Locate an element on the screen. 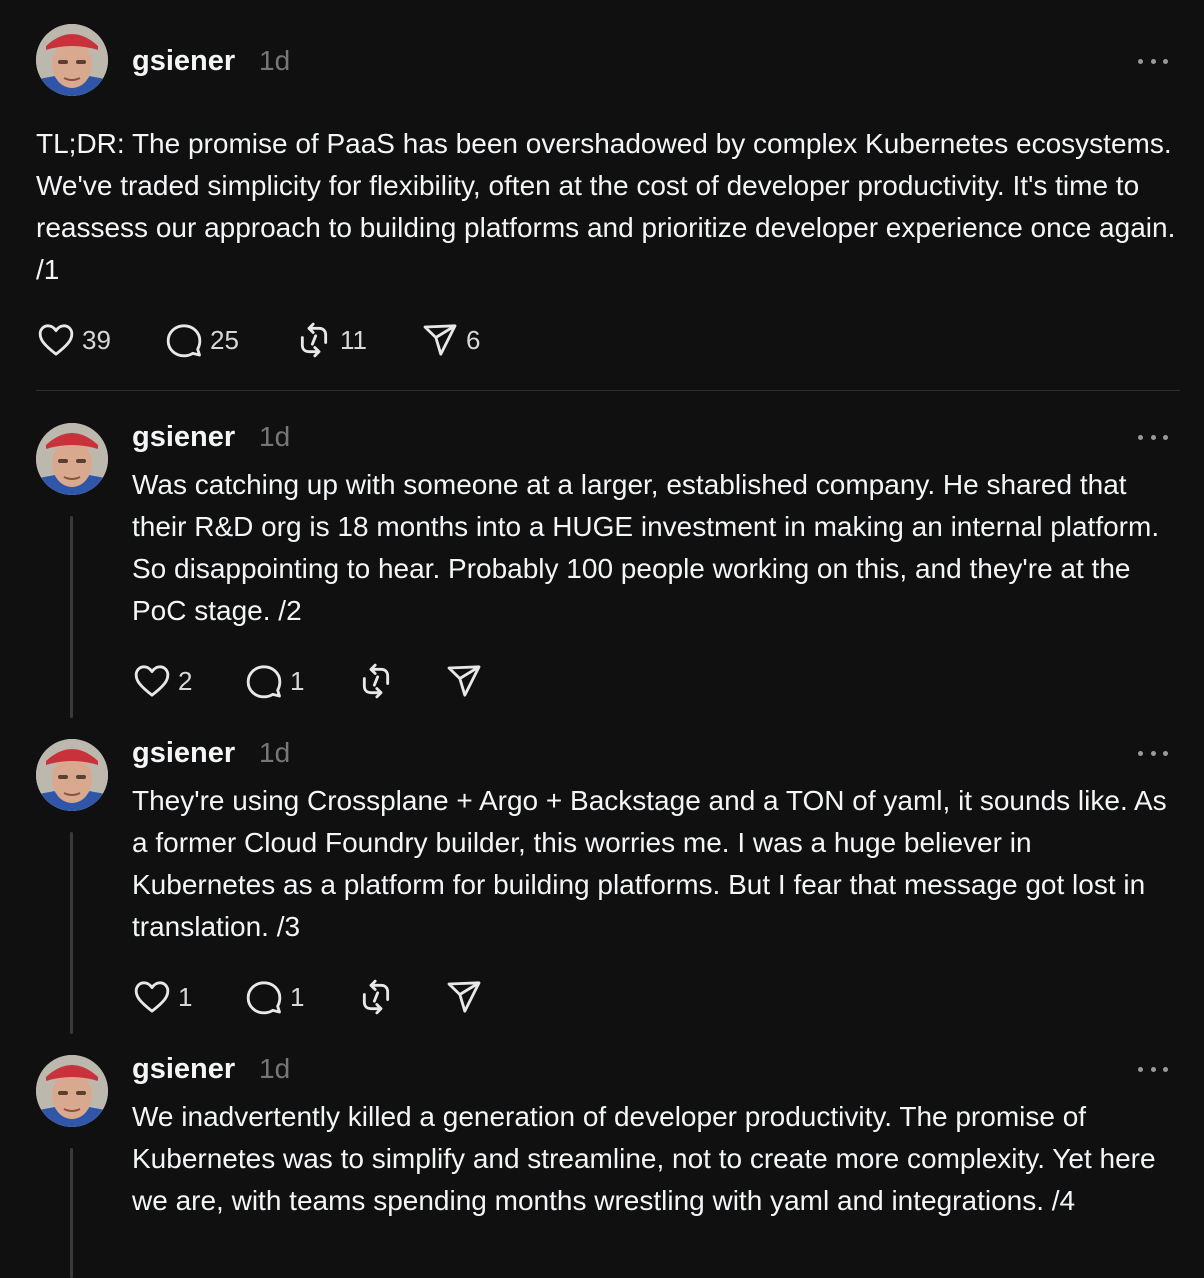 The width and height of the screenshot is (1204, 1278). like-button: 39 is located at coordinates (73, 340).